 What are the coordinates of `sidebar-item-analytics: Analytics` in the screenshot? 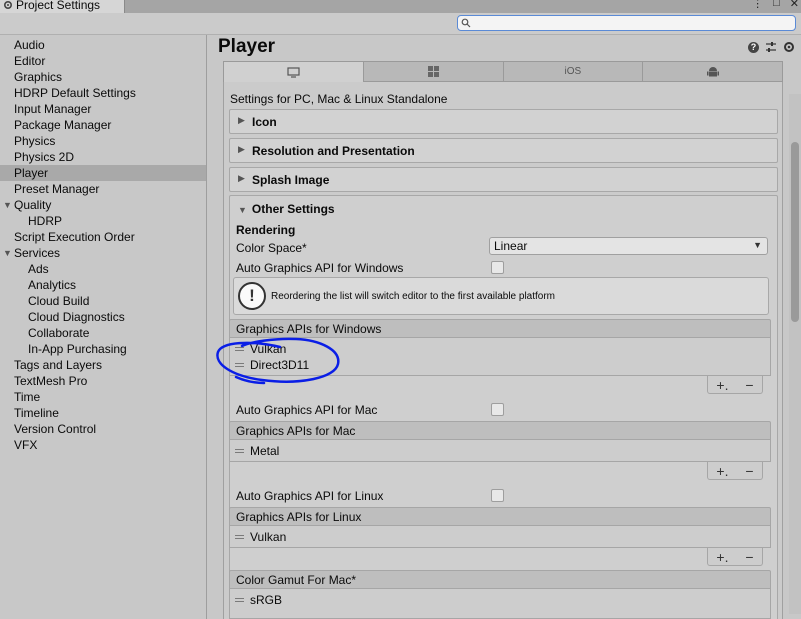 It's located at (103, 285).